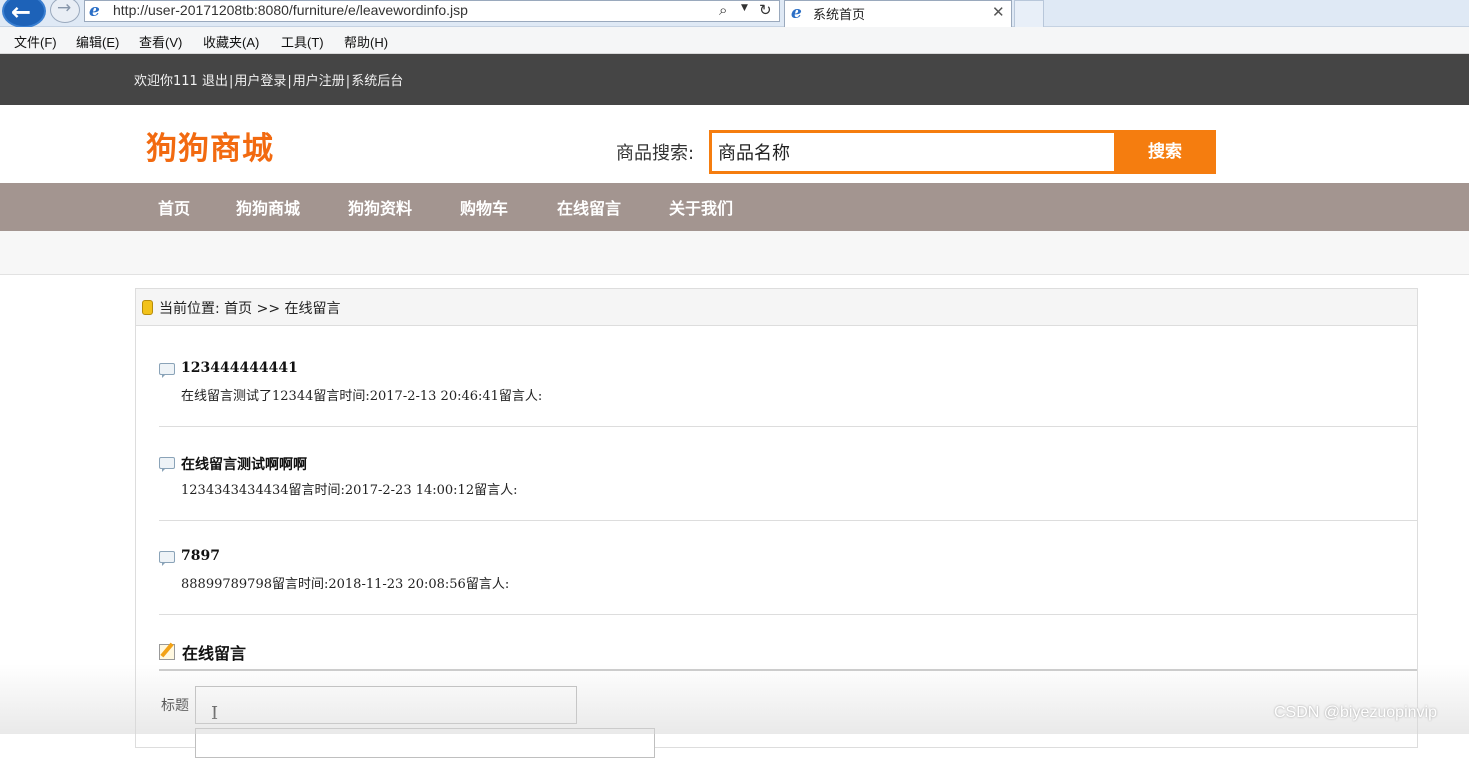  I want to click on logout-link: 退出, so click(215, 81).